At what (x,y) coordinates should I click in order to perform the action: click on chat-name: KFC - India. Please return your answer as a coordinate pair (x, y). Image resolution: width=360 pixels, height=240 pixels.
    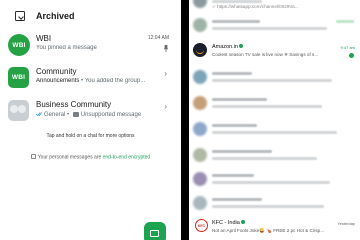
    Looking at the image, I should click on (228, 223).